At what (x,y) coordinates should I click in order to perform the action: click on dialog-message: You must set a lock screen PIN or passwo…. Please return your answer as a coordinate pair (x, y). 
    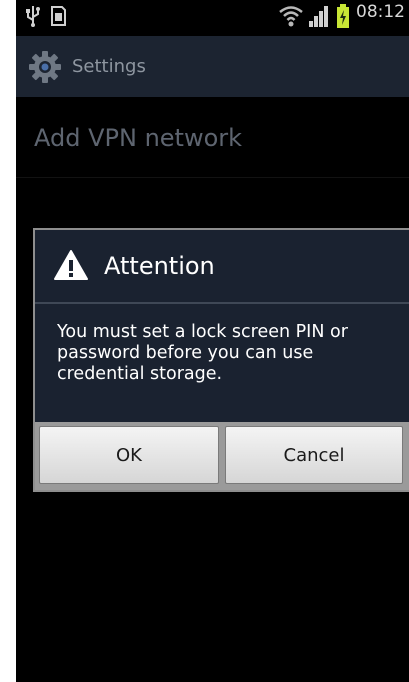
    Looking at the image, I should click on (202, 353).